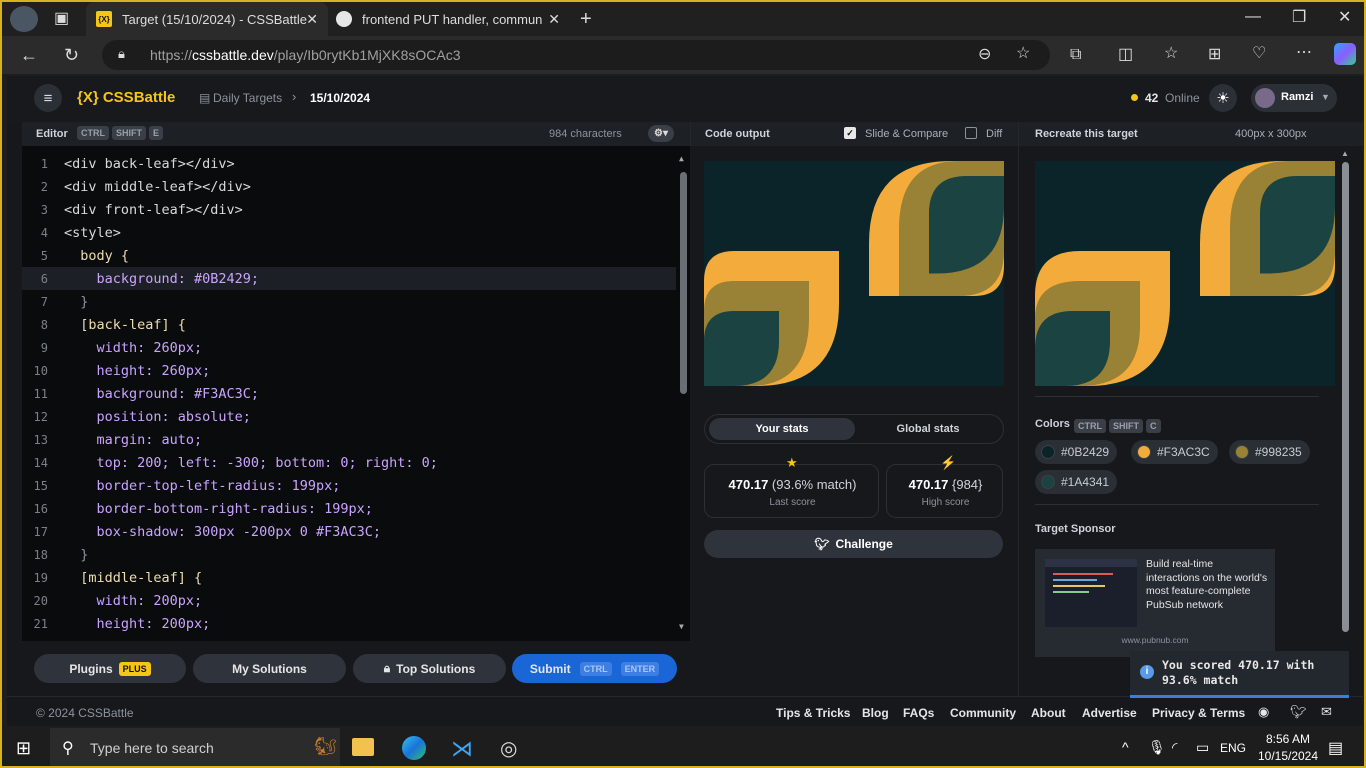  What do you see at coordinates (141, 209) in the screenshot?
I see `code-line: 3 <div front-leaf></div>` at bounding box center [141, 209].